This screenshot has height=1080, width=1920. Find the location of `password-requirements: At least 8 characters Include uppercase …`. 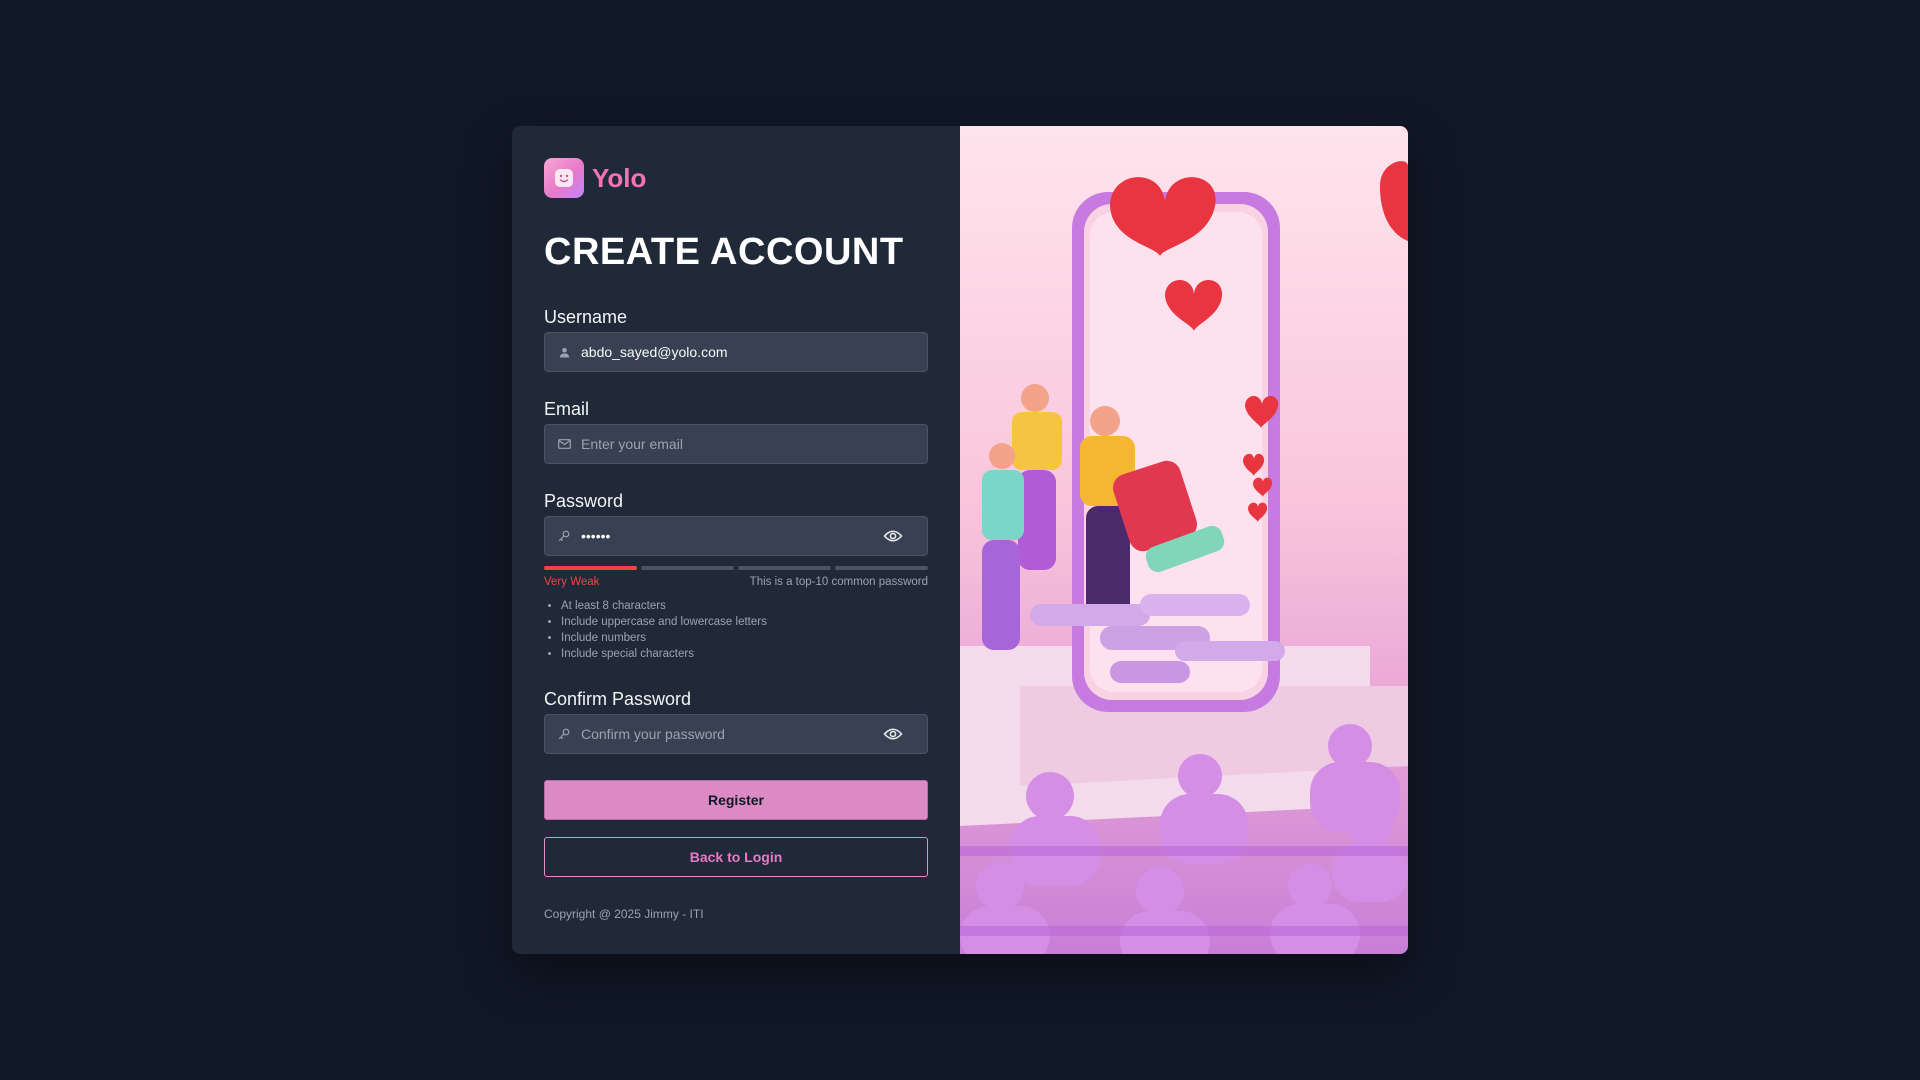

password-requirements: At least 8 characters Include uppercase … is located at coordinates (736, 630).